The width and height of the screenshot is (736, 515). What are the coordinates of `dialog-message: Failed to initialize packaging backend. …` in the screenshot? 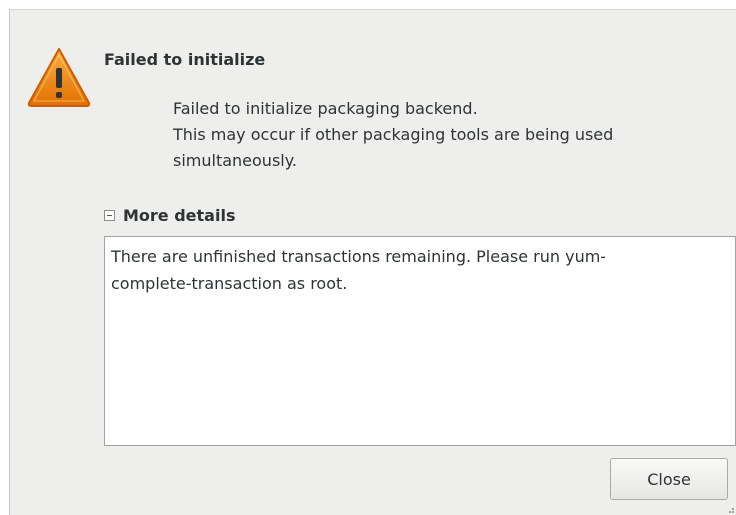 It's located at (393, 135).